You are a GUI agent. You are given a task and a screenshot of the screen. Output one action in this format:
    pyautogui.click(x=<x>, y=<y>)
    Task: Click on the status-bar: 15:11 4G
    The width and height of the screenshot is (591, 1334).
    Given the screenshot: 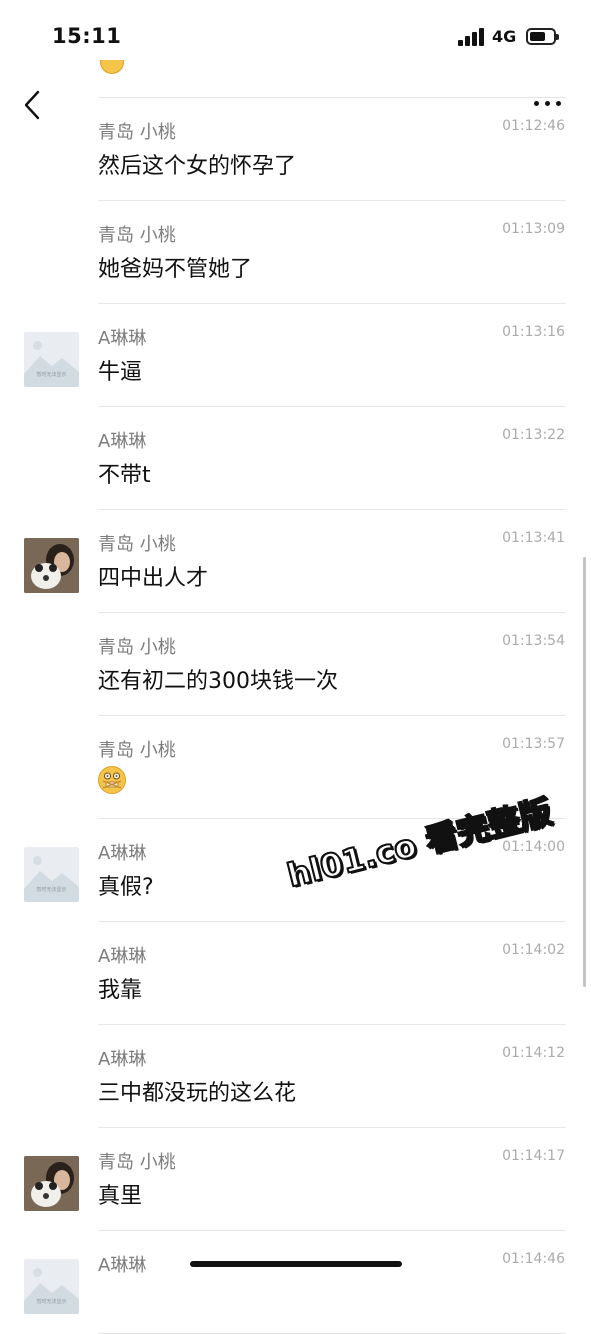 What is the action you would take?
    pyautogui.click(x=295, y=36)
    